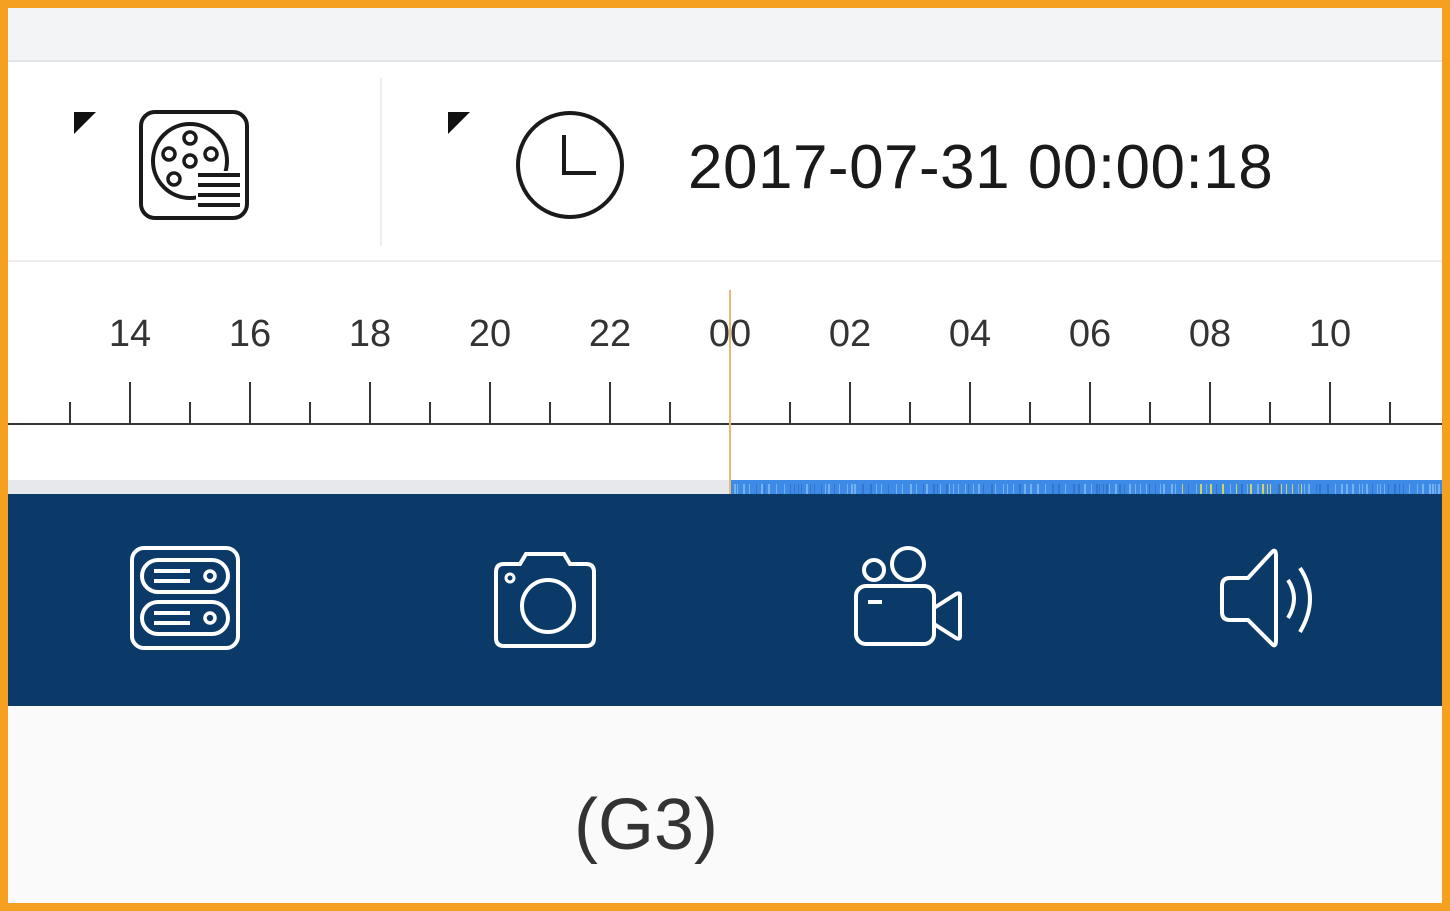 The width and height of the screenshot is (1450, 911). What do you see at coordinates (980, 167) in the screenshot?
I see `playback-datetime: 2017-07-31 00:00:18` at bounding box center [980, 167].